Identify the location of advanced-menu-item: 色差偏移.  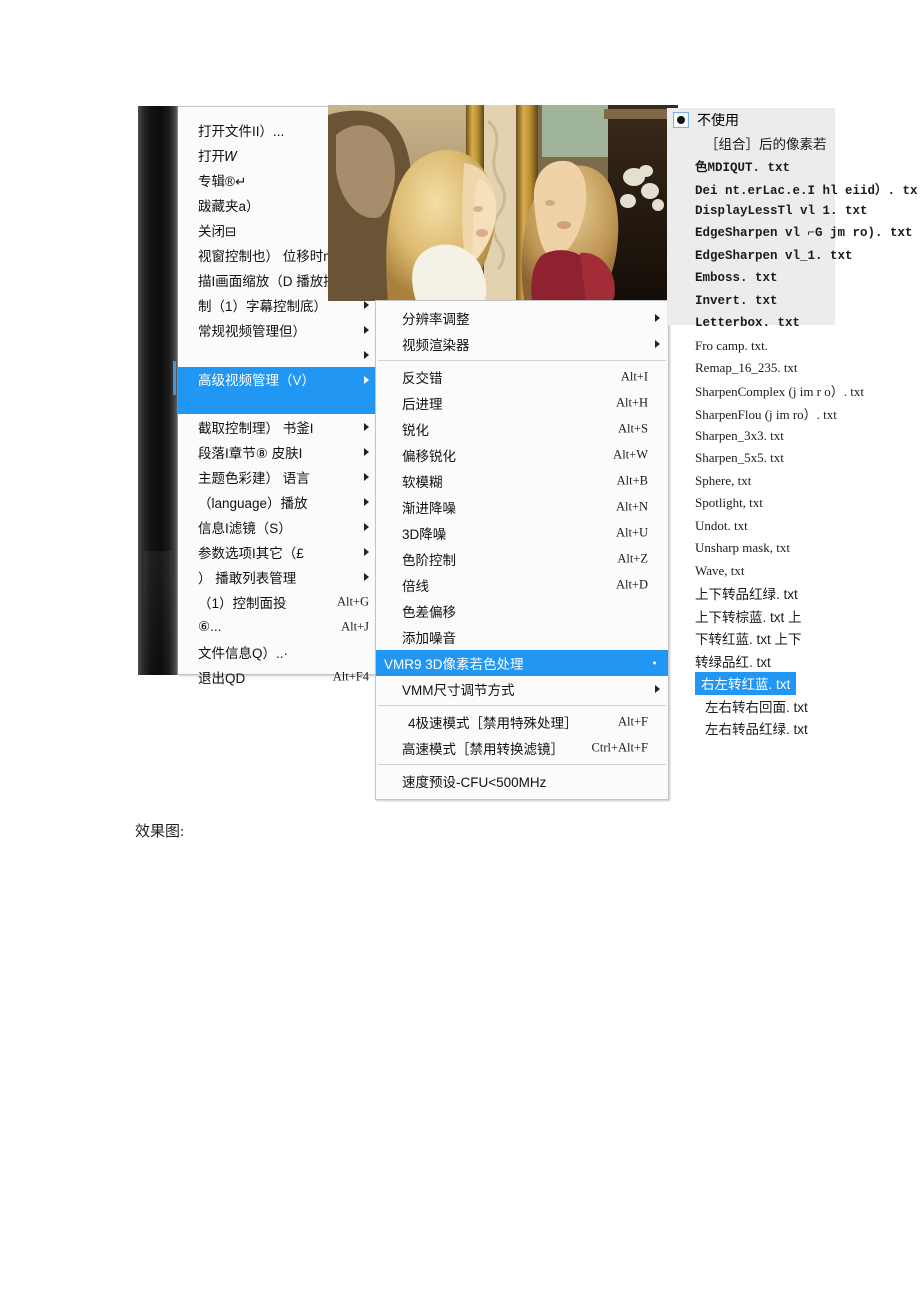
(522, 611).